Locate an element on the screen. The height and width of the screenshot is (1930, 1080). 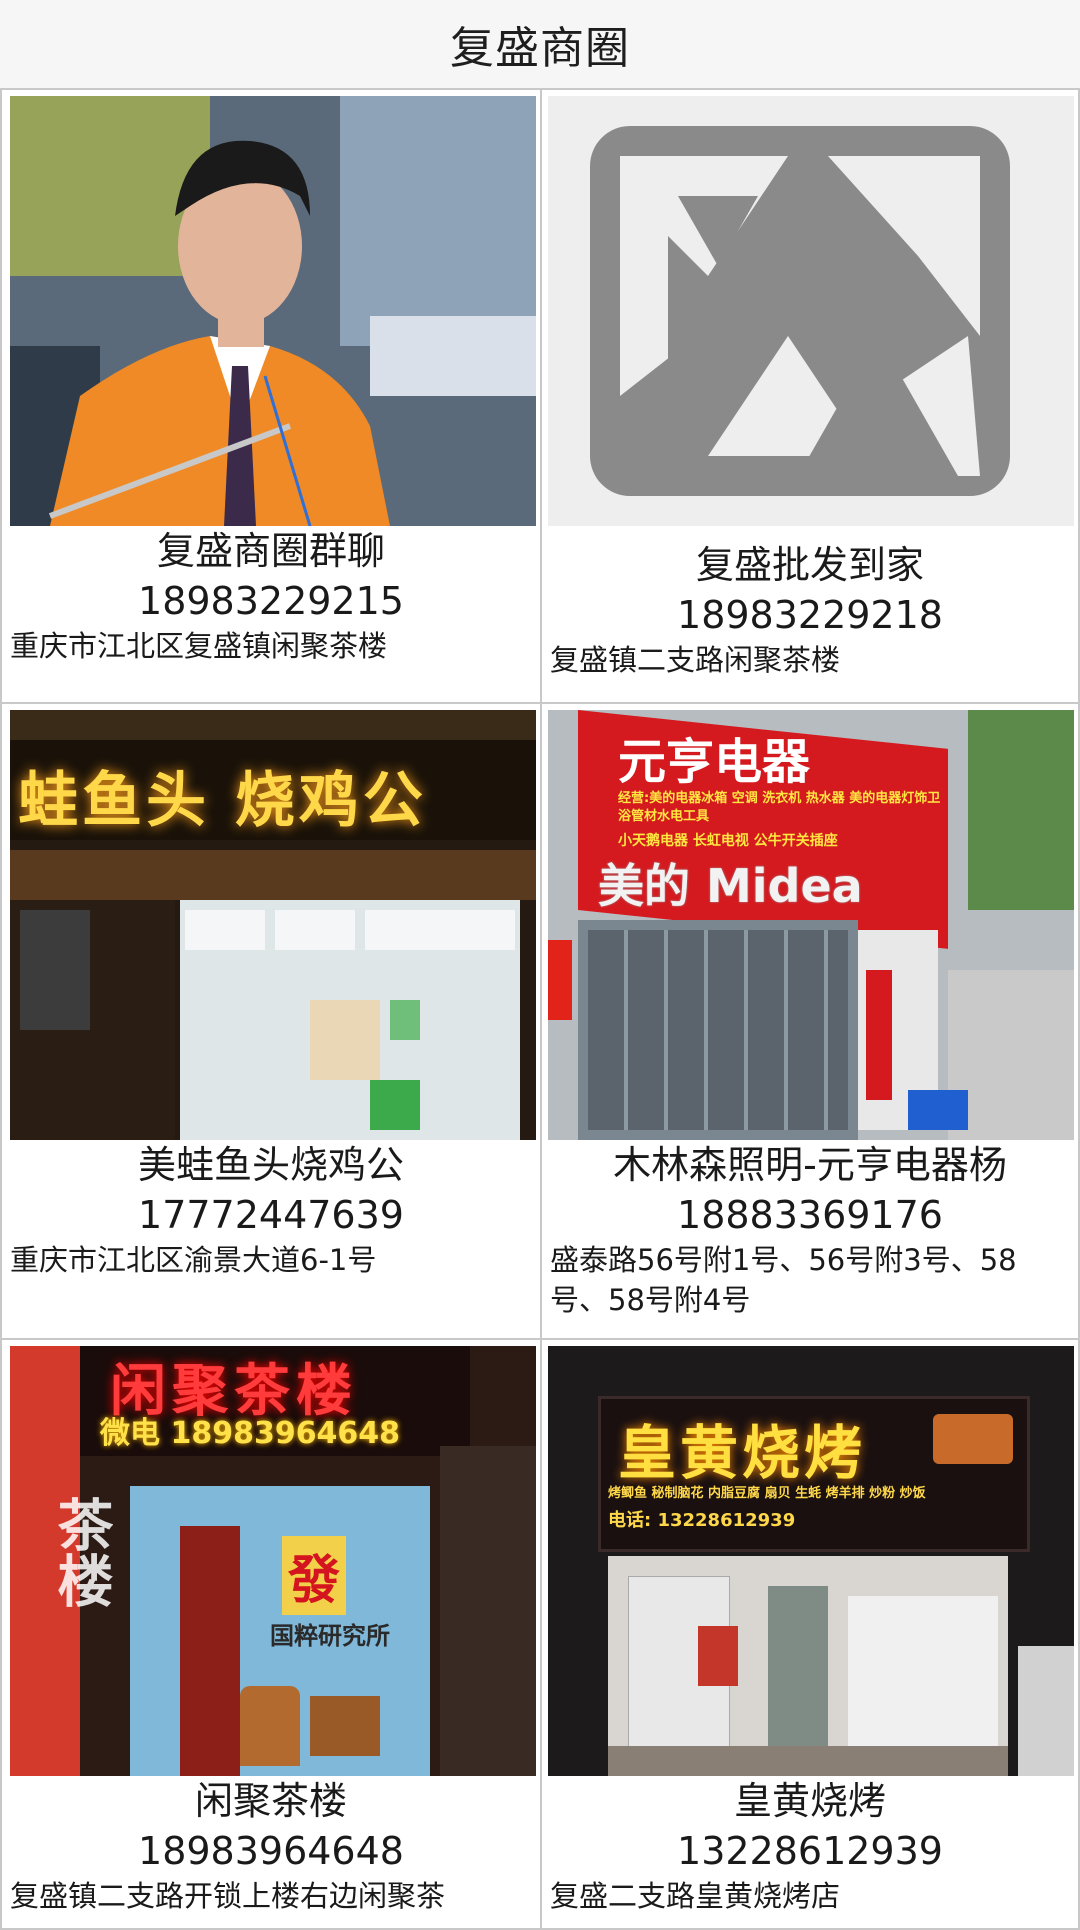
merchant-name: 闲聚茶楼 is located at coordinates (270, 1801).